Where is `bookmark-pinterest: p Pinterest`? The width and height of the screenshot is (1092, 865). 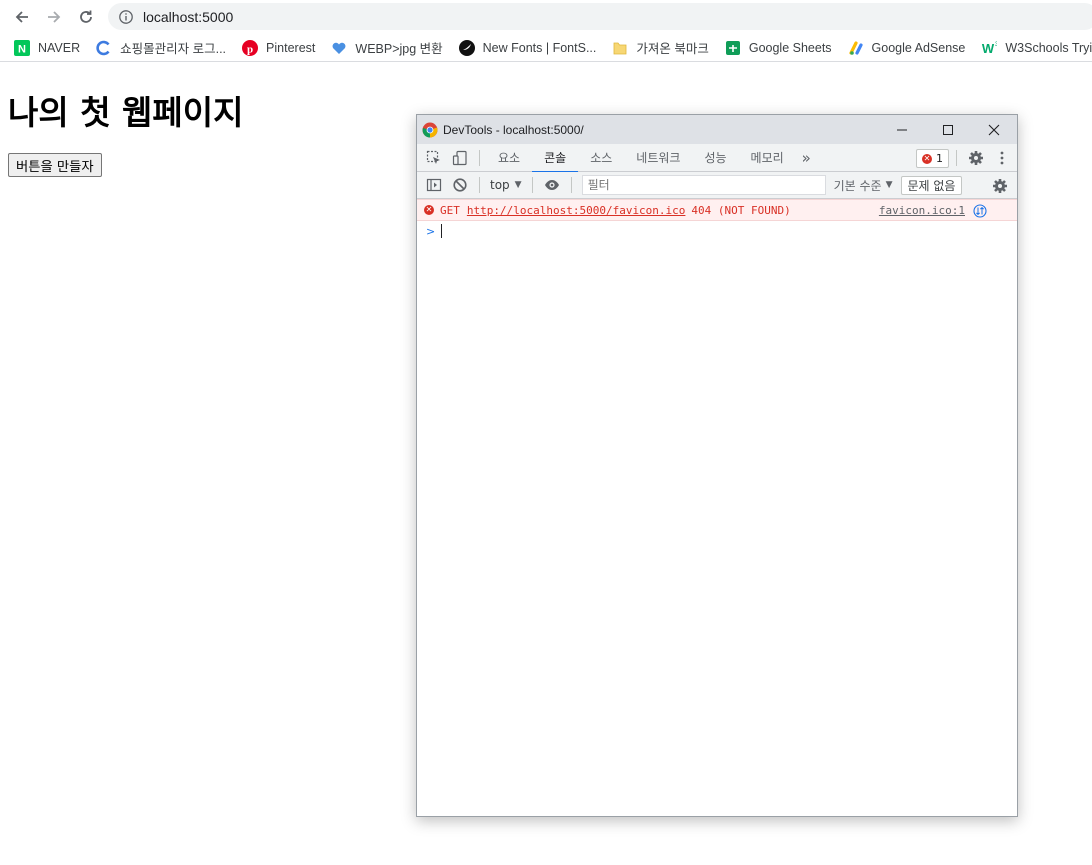
bookmark-pinterest: p Pinterest is located at coordinates (278, 47).